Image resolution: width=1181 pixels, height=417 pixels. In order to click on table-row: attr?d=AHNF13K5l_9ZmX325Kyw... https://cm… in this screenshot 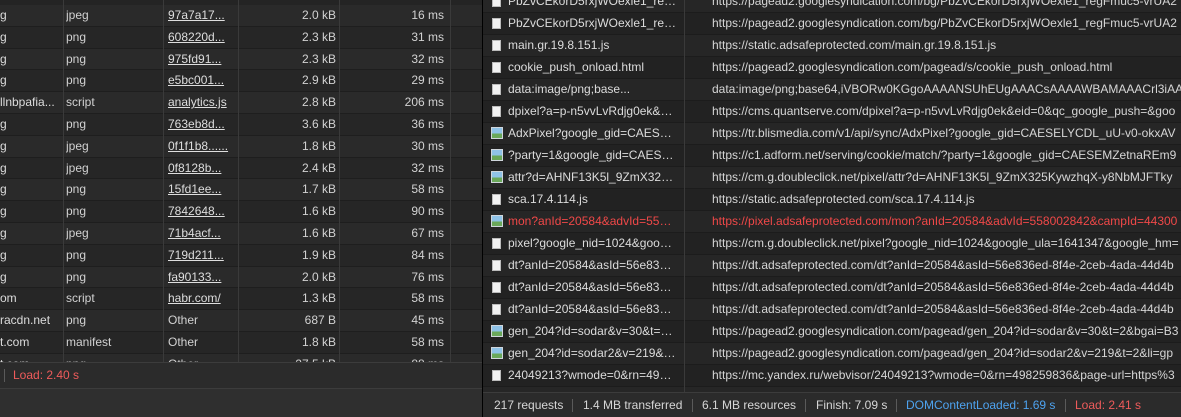, I will do `click(832, 178)`.